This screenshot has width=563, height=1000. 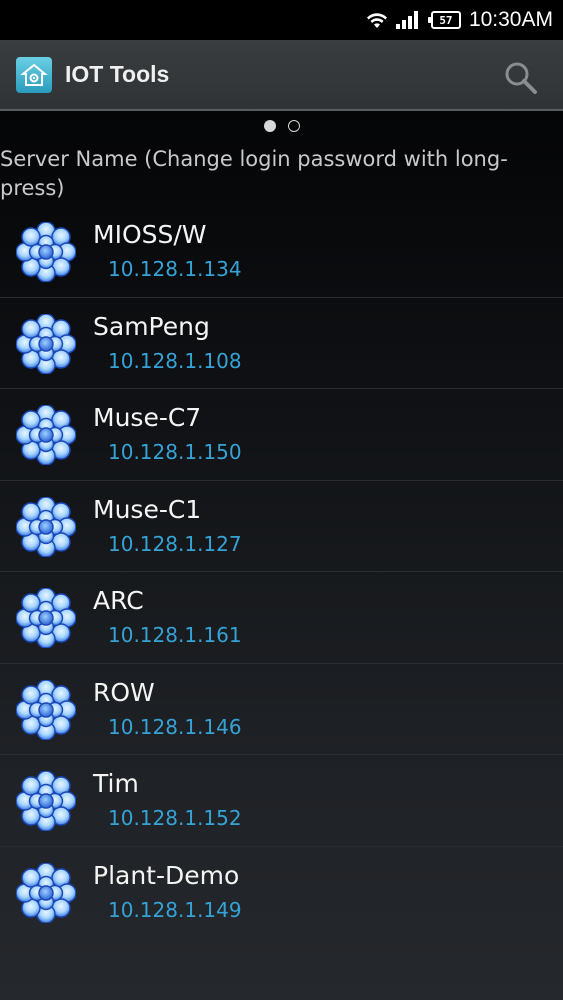 I want to click on server-row: ARC 10.128.1.161, so click(x=281, y=618).